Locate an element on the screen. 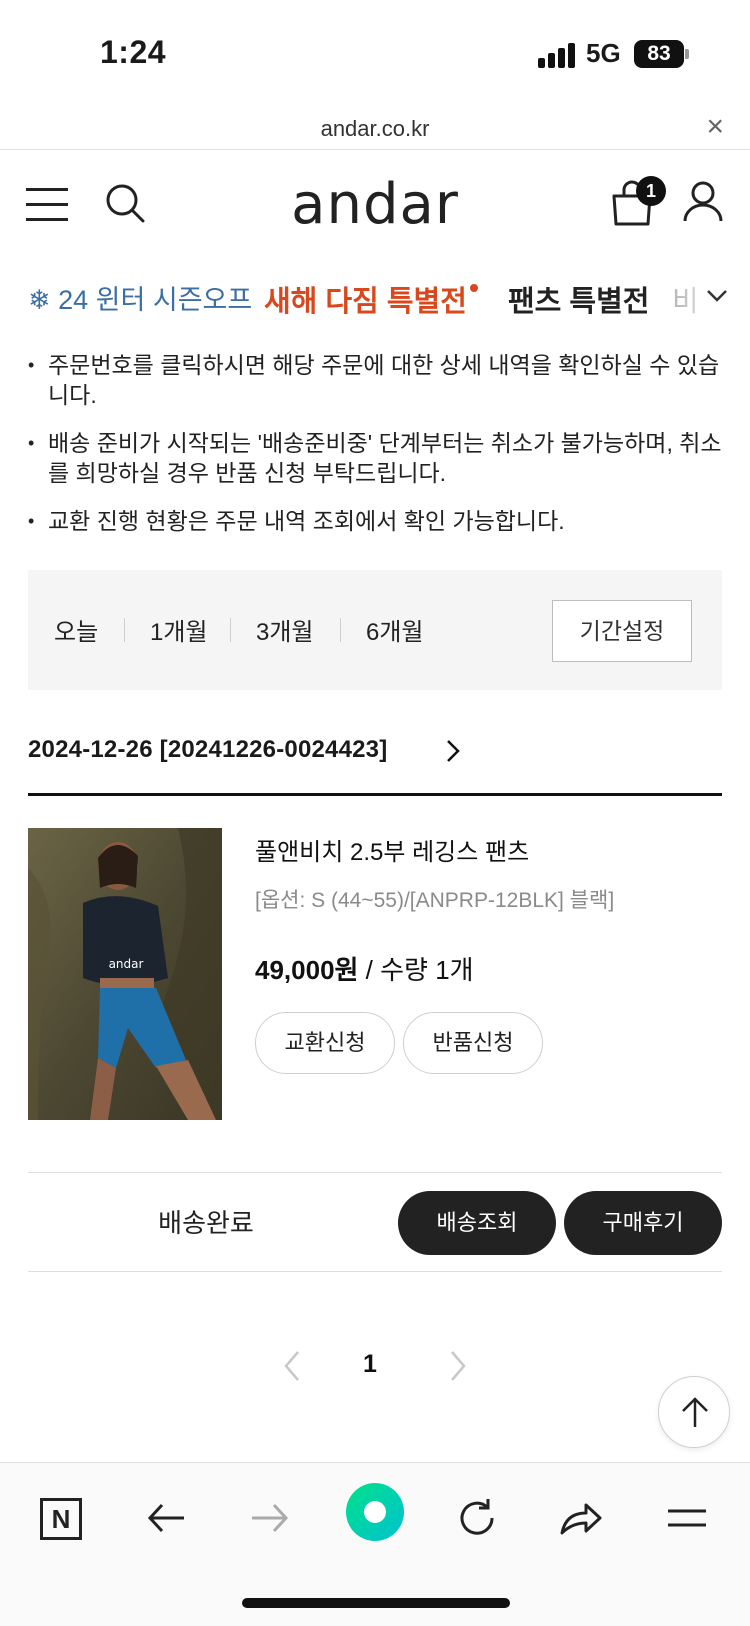 Image resolution: width=750 pixels, height=1626 pixels. period-1-month: 1개월 is located at coordinates (179, 629).